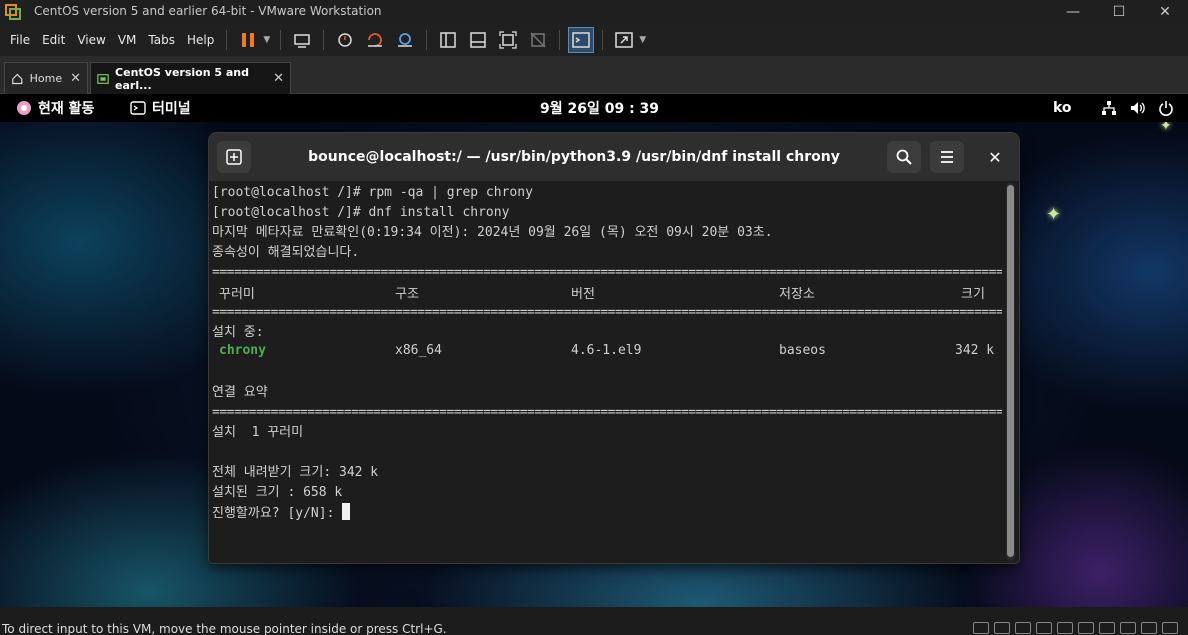 Image resolution: width=1188 pixels, height=635 pixels. I want to click on menu-bar: File Edit View VM Tabs Help ▼ ▼, so click(594, 40).